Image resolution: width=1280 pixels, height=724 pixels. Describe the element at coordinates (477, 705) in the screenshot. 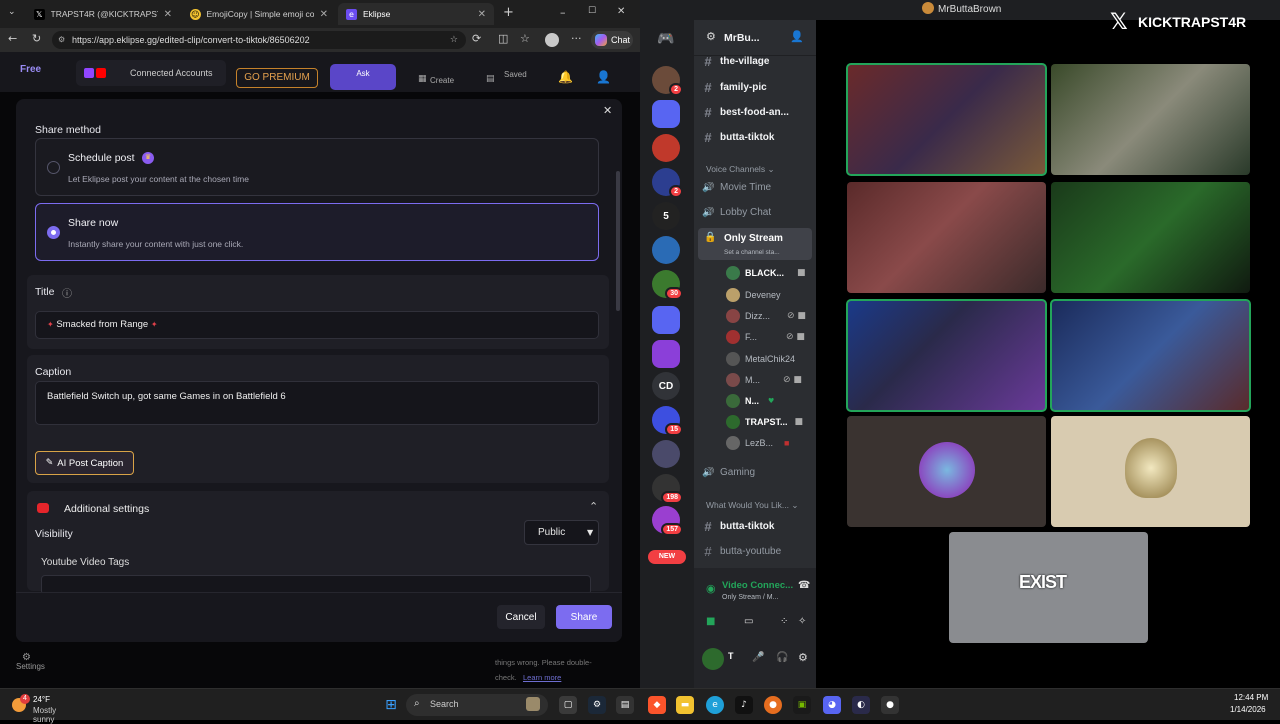

I see `taskbar-search: ⌕ Search` at that location.